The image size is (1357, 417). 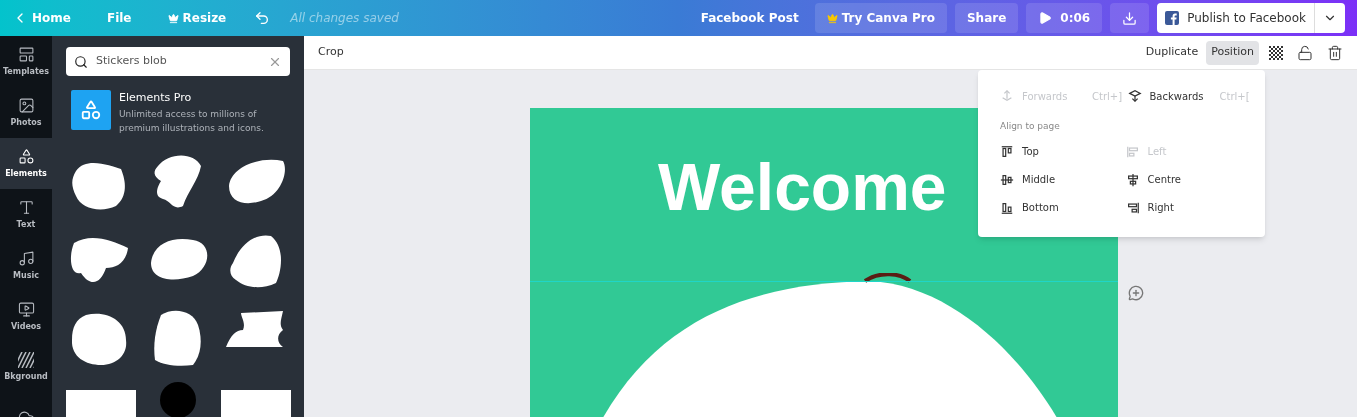 What do you see at coordinates (1030, 126) in the screenshot?
I see `section-label: Align to page` at bounding box center [1030, 126].